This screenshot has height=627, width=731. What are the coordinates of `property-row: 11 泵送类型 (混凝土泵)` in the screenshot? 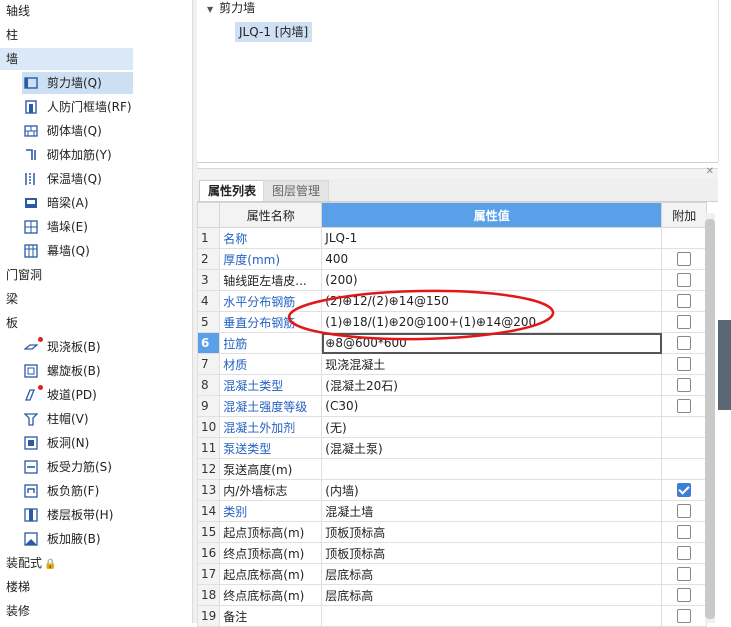 It's located at (452, 448).